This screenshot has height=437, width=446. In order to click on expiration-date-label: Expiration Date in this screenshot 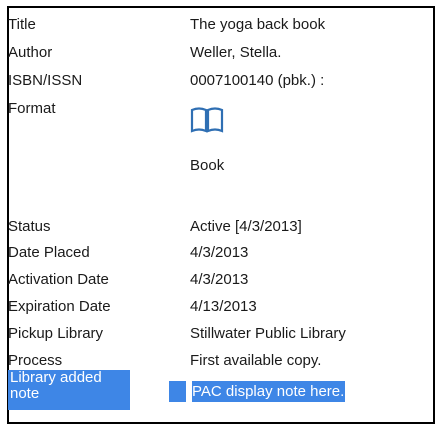, I will do `click(59, 306)`.